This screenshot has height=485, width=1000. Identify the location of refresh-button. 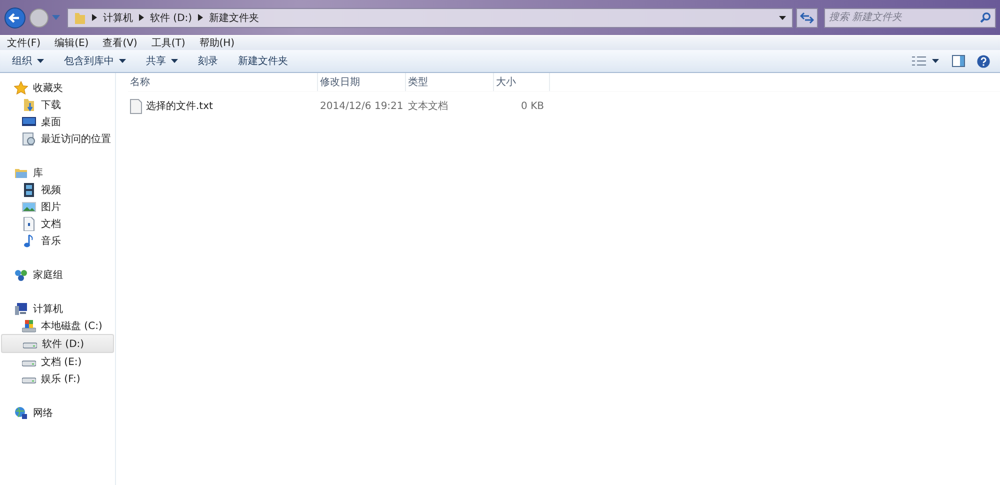
(807, 18).